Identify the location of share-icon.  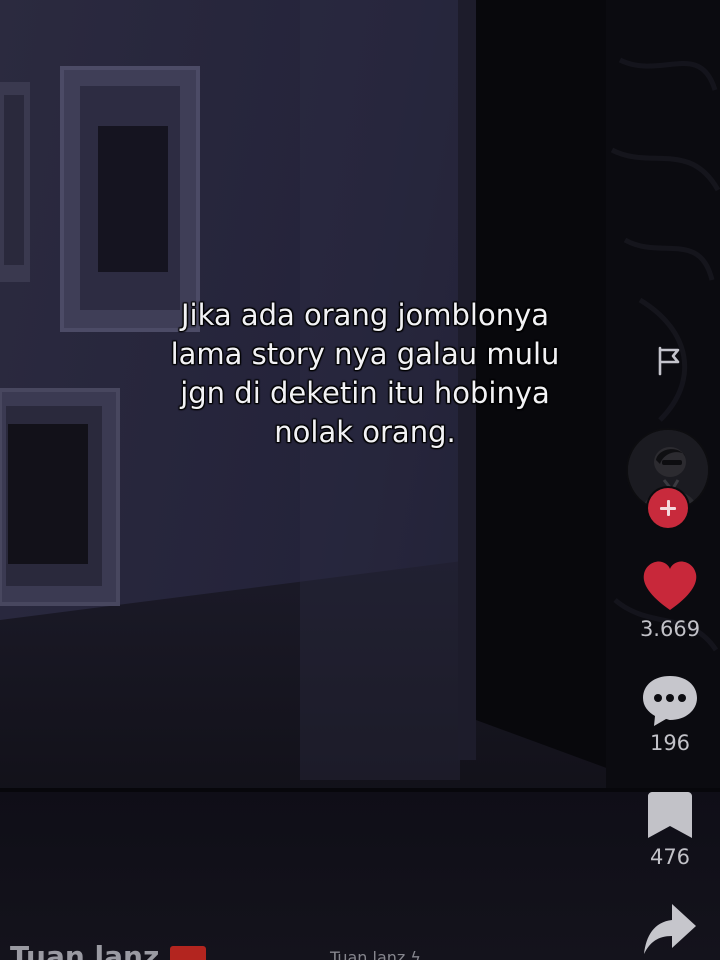
(670, 929).